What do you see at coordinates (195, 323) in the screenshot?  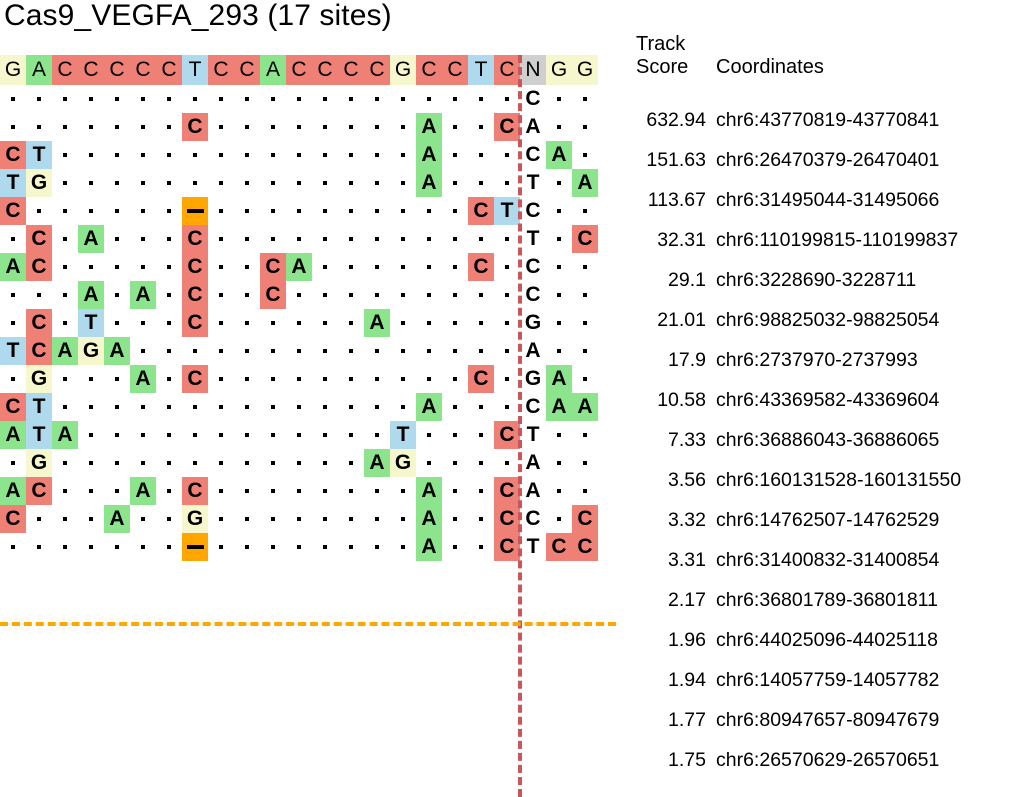 I see `cell-mismatch-8: C` at bounding box center [195, 323].